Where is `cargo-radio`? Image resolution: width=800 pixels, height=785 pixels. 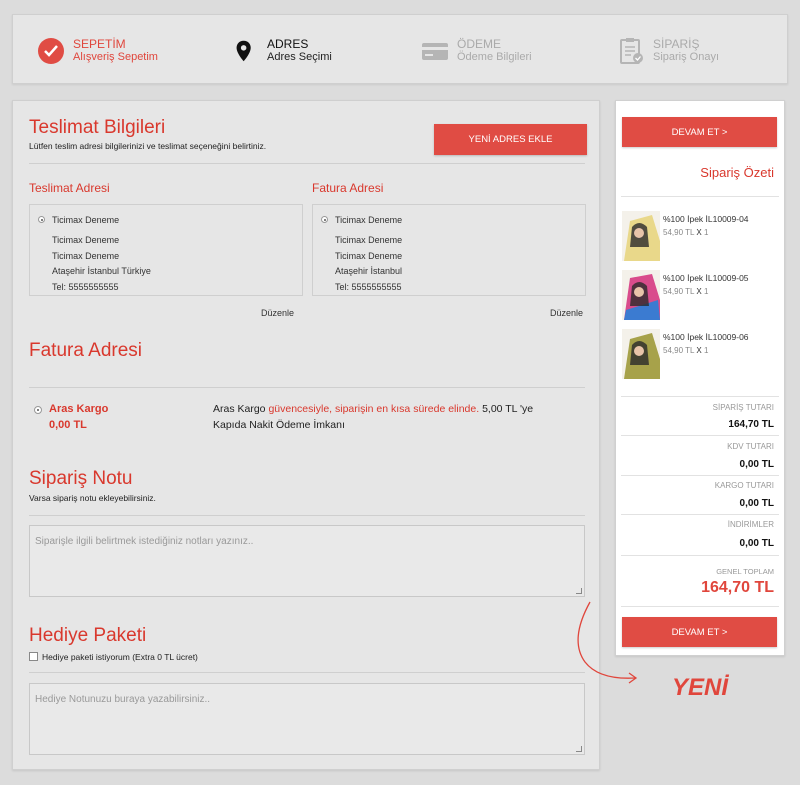
cargo-radio is located at coordinates (38, 410).